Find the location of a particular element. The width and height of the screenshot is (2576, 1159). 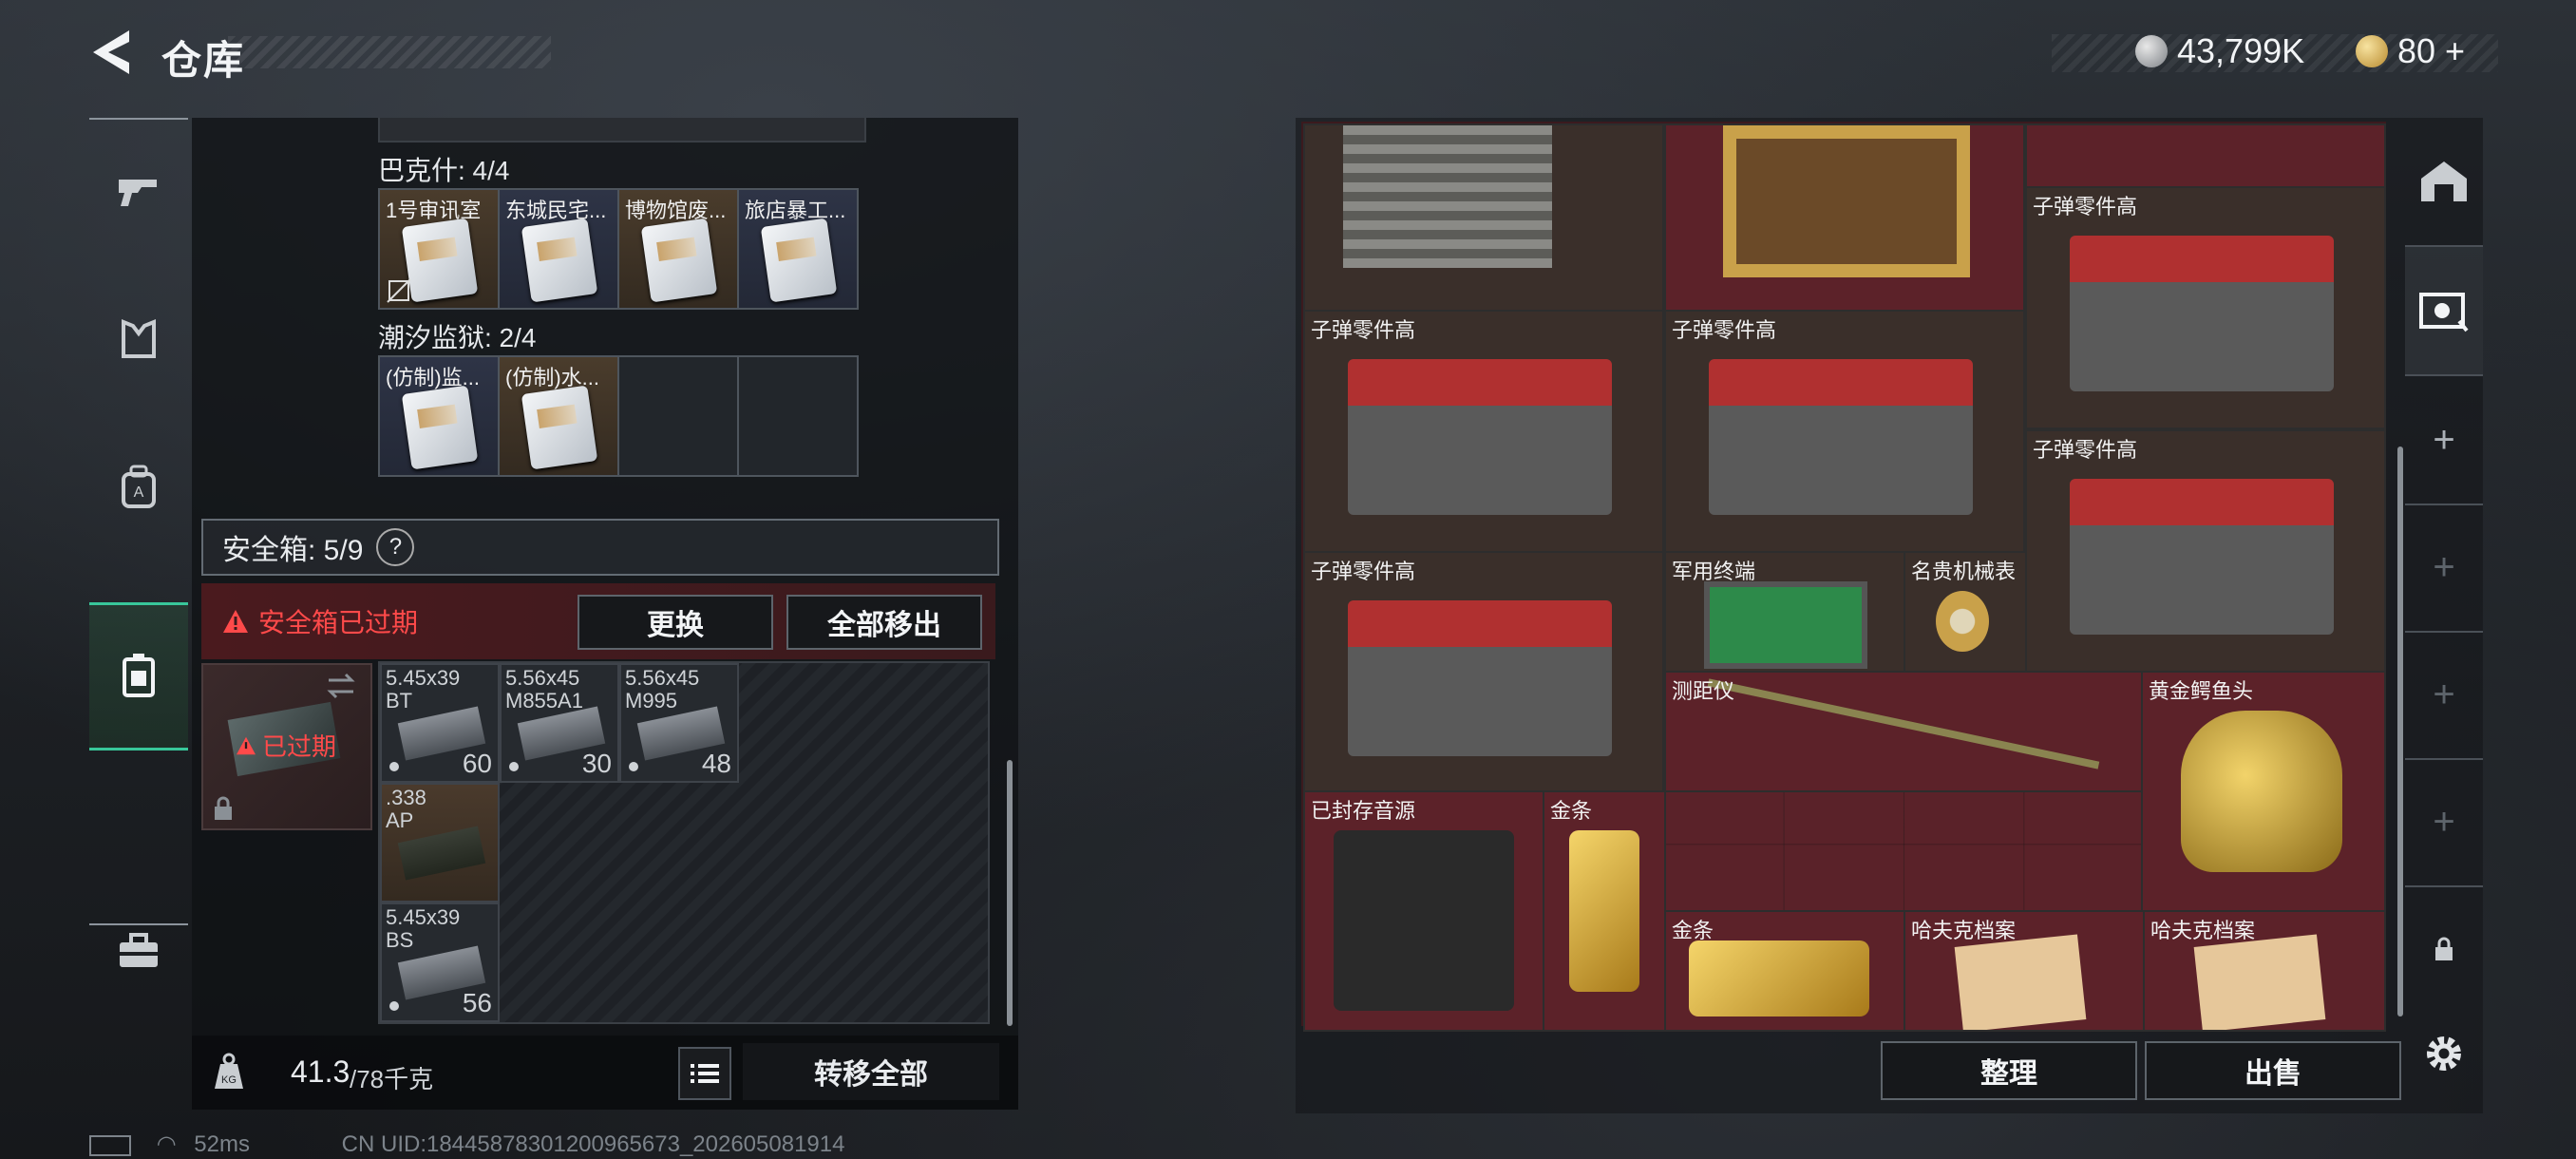

add-gold-button: + is located at coordinates (2455, 51).